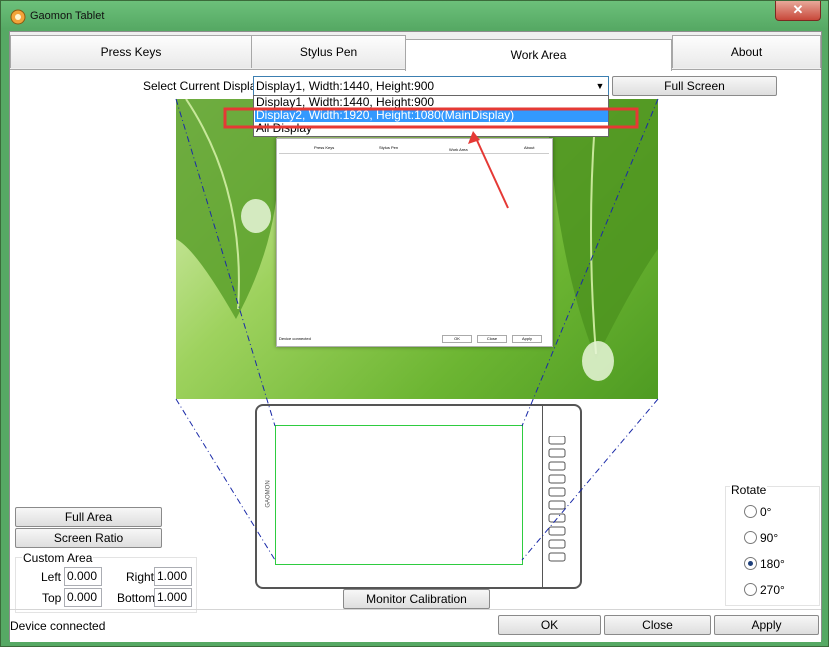 Image resolution: width=829 pixels, height=647 pixels. I want to click on rotate-180-label: 180°, so click(772, 564).